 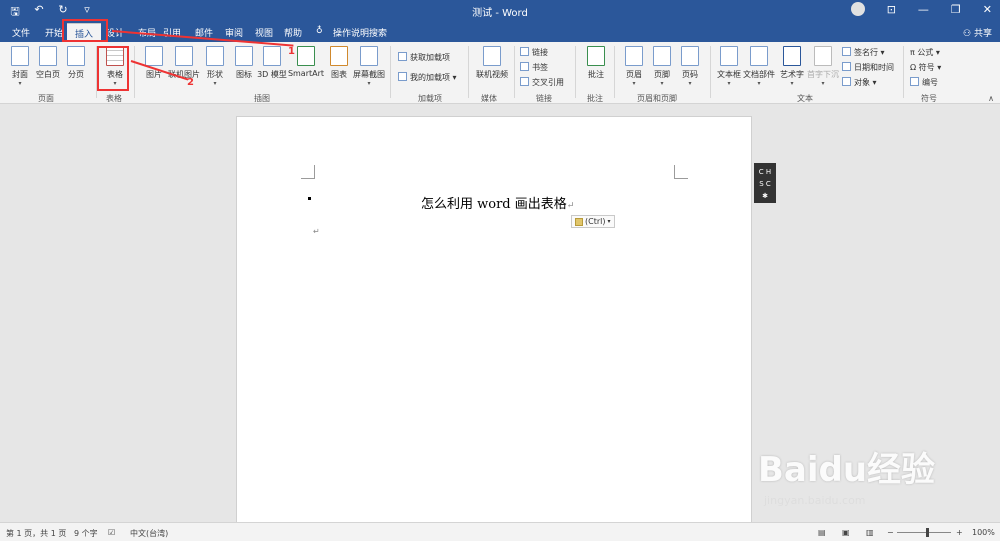 I want to click on margin-mark, so click(x=681, y=172).